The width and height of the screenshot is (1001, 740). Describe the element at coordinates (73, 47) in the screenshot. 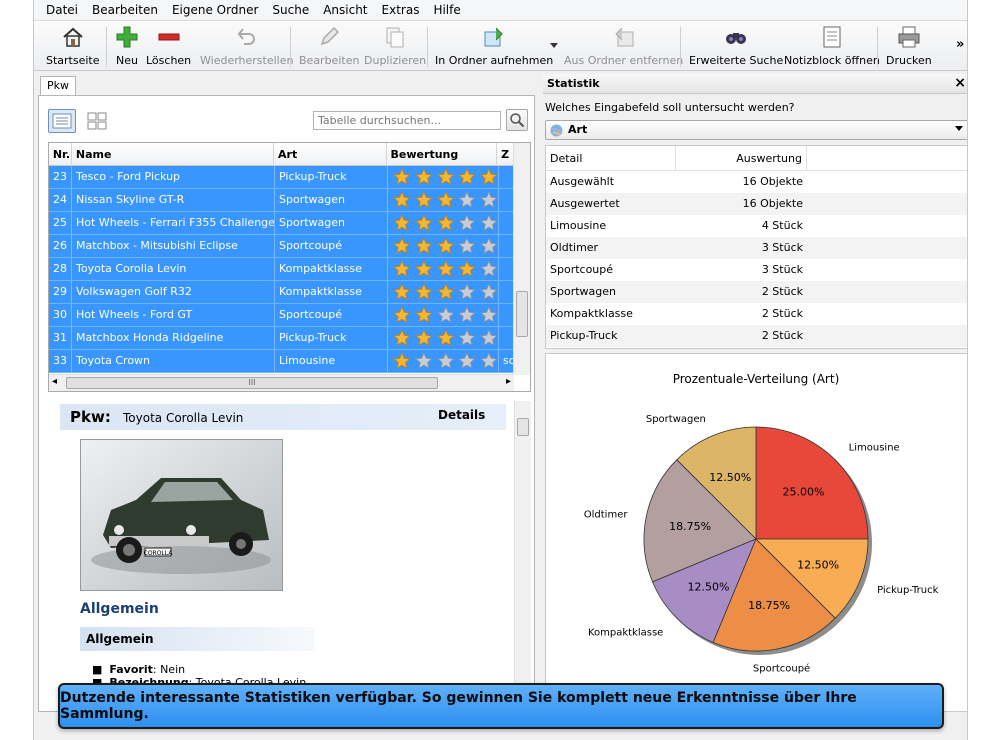

I see `startseite-button: Startseite` at that location.